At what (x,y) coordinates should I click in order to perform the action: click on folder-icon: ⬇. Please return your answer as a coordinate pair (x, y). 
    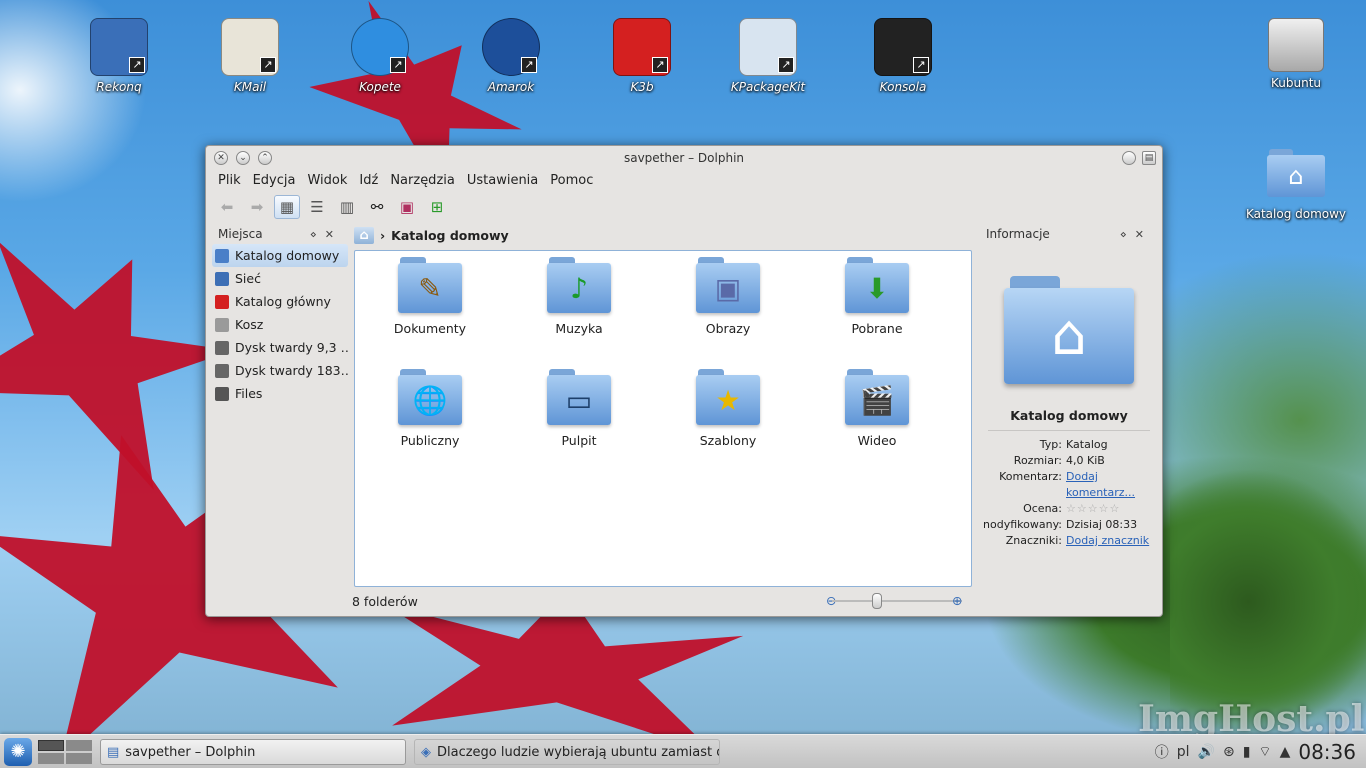
    Looking at the image, I should click on (877, 286).